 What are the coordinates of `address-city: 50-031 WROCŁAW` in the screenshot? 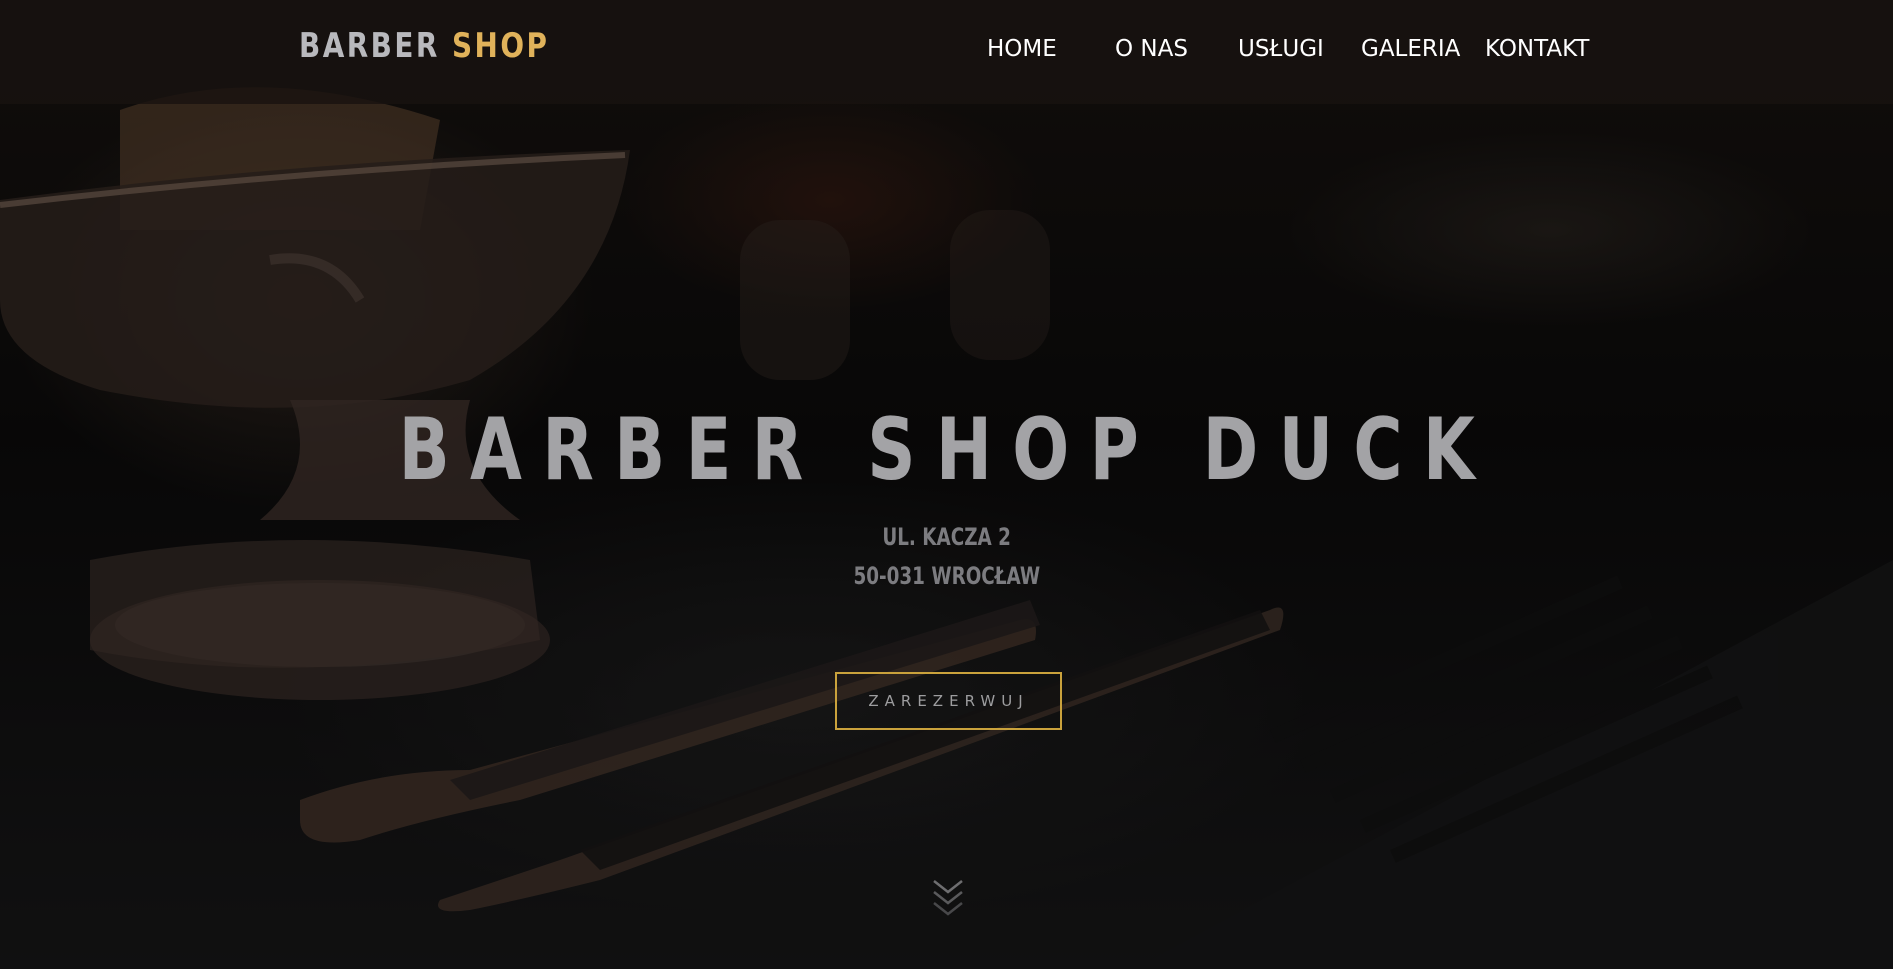 It's located at (946, 576).